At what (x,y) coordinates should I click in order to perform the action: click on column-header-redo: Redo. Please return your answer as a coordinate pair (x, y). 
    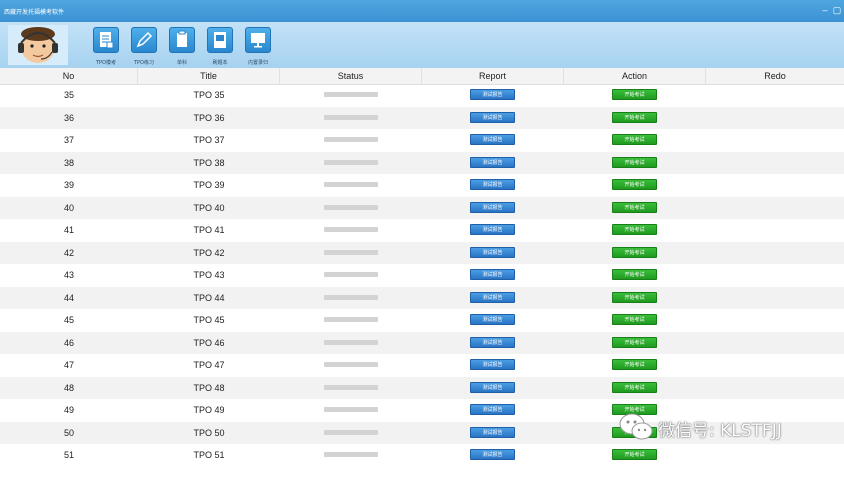
    Looking at the image, I should click on (775, 76).